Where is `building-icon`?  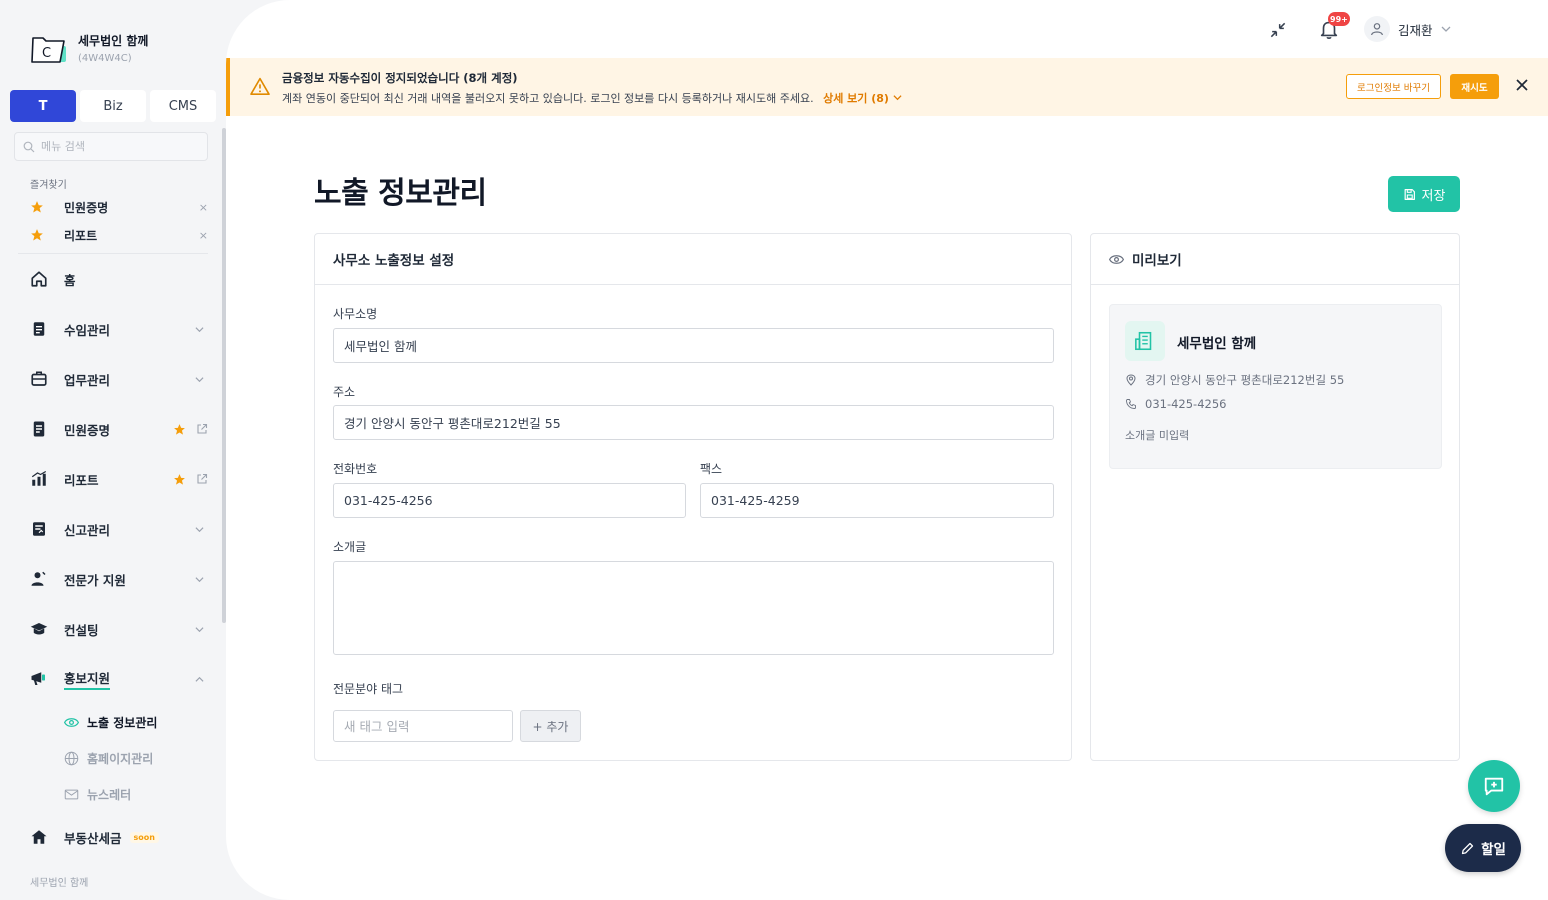
building-icon is located at coordinates (1145, 341).